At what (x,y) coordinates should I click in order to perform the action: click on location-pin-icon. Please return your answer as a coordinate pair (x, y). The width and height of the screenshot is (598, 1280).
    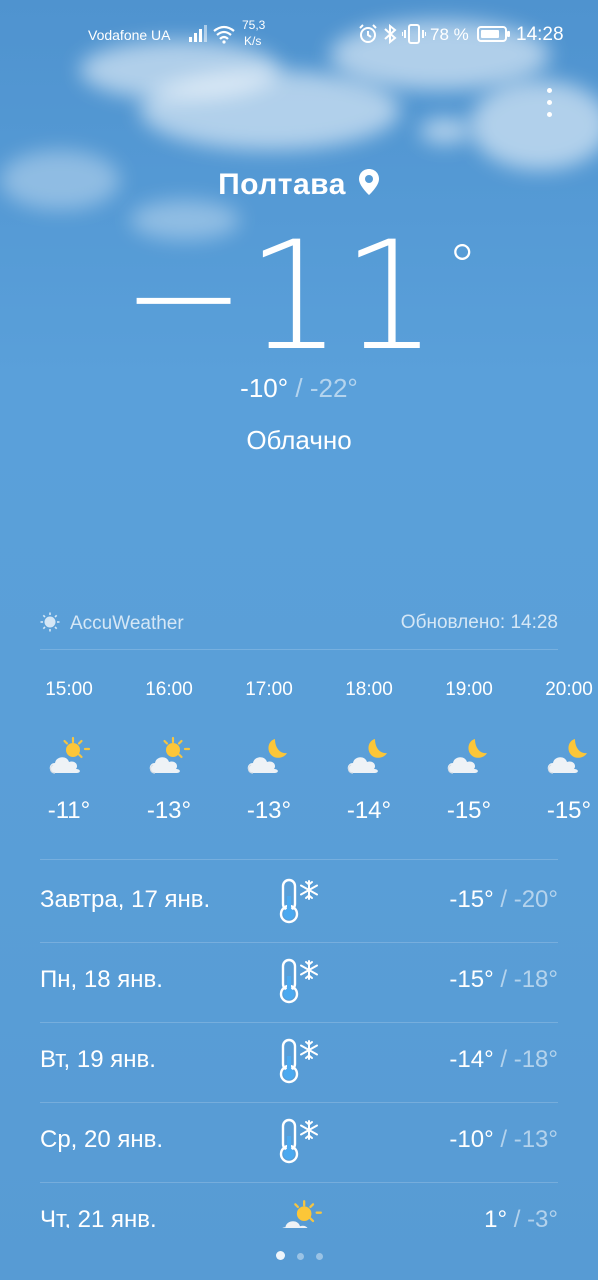
    Looking at the image, I should click on (369, 186).